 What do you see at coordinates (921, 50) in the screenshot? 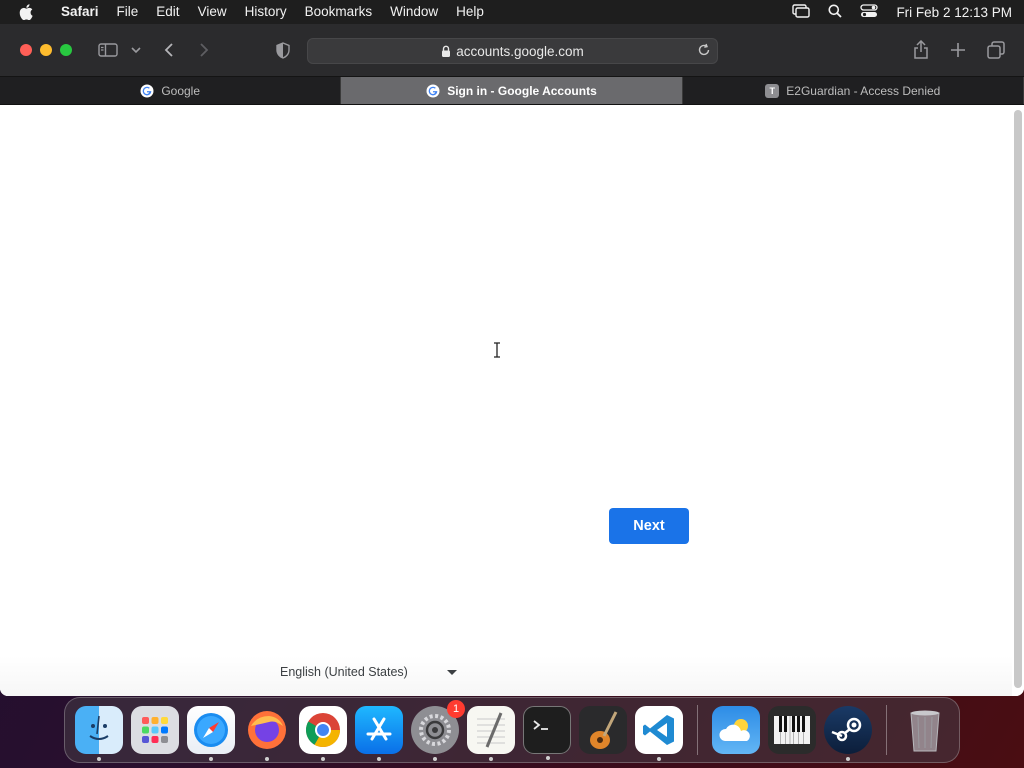
I see `share-icon` at bounding box center [921, 50].